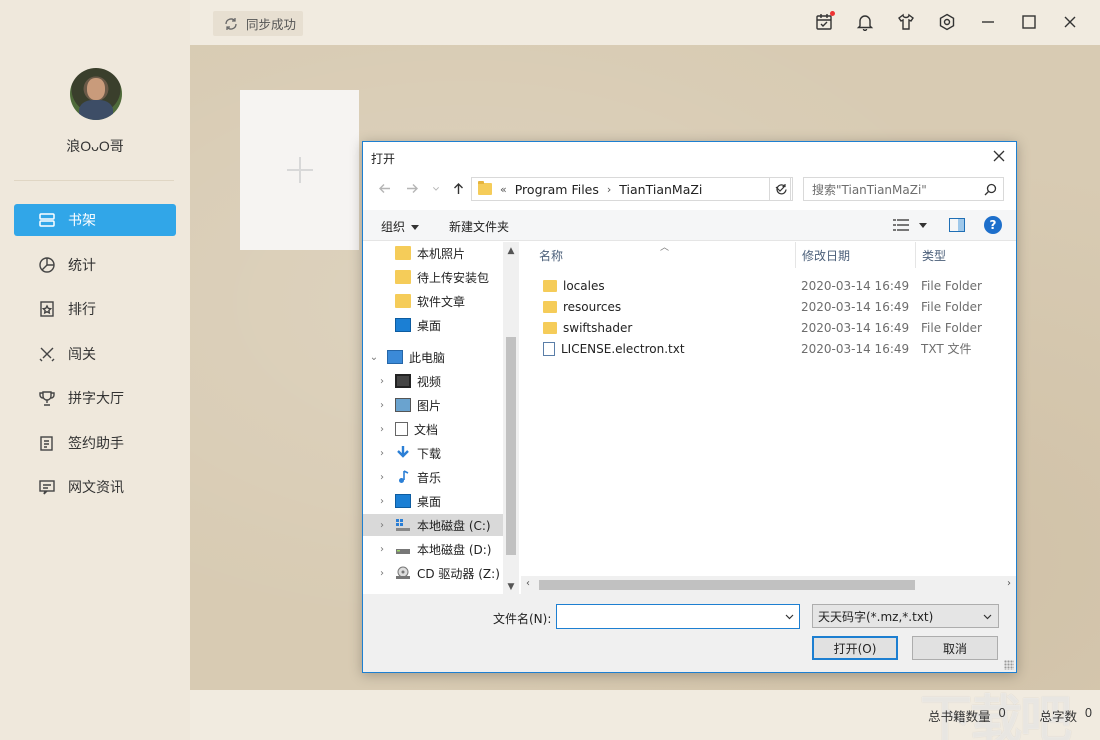  What do you see at coordinates (955, 648) in the screenshot?
I see `cancel-button: 取消` at bounding box center [955, 648].